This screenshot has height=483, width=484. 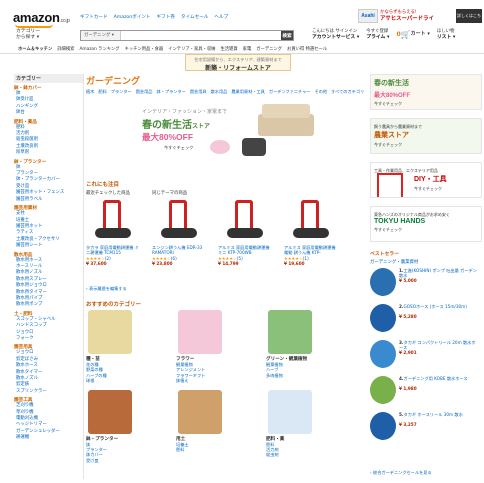 I want to click on category-tile: 用土 培養土 肥料, so click(x=221, y=426).